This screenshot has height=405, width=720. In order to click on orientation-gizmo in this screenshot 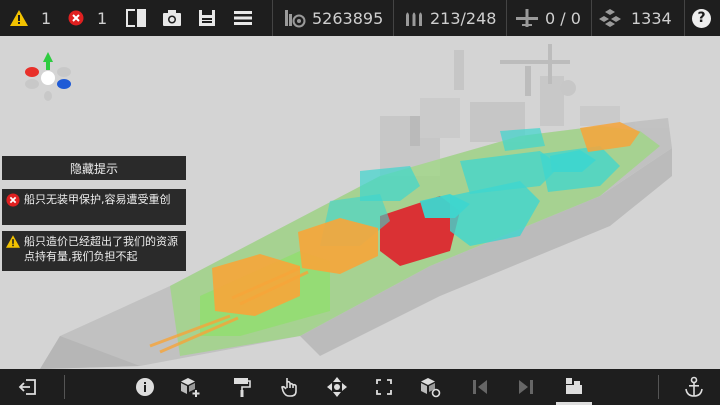, I will do `click(48, 76)`.